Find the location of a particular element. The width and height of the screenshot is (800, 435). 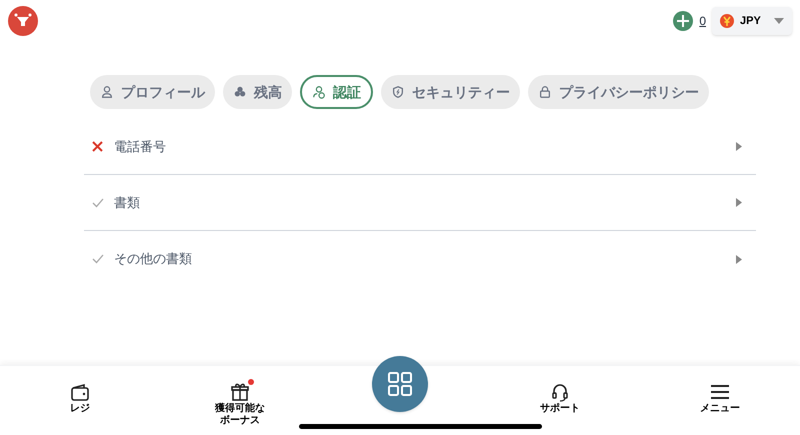

verification-row: その他の書類 is located at coordinates (420, 259).